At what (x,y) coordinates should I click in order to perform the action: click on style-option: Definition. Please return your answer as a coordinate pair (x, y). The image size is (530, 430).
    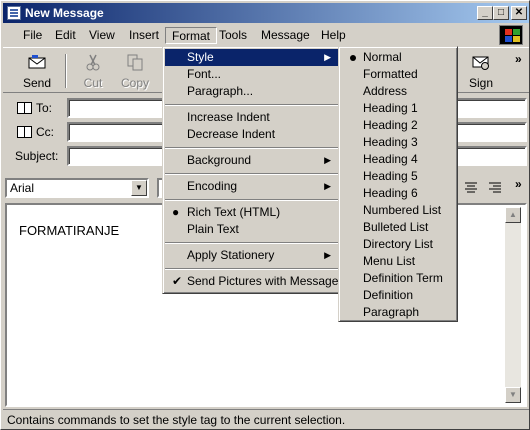
    Looking at the image, I should click on (398, 295).